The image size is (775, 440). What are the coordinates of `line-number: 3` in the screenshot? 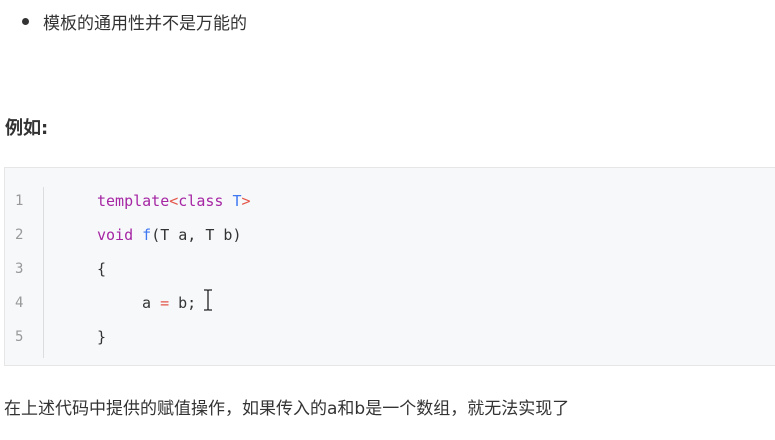 It's located at (19, 269).